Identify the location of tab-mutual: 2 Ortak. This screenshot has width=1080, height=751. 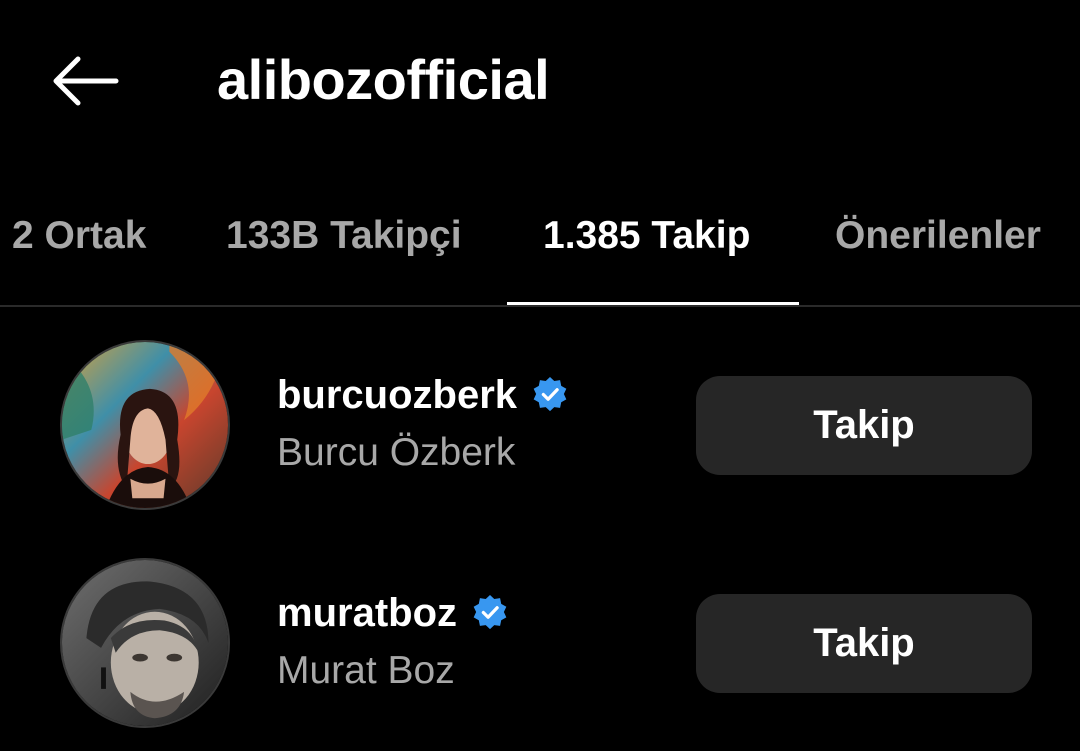
(79, 236).